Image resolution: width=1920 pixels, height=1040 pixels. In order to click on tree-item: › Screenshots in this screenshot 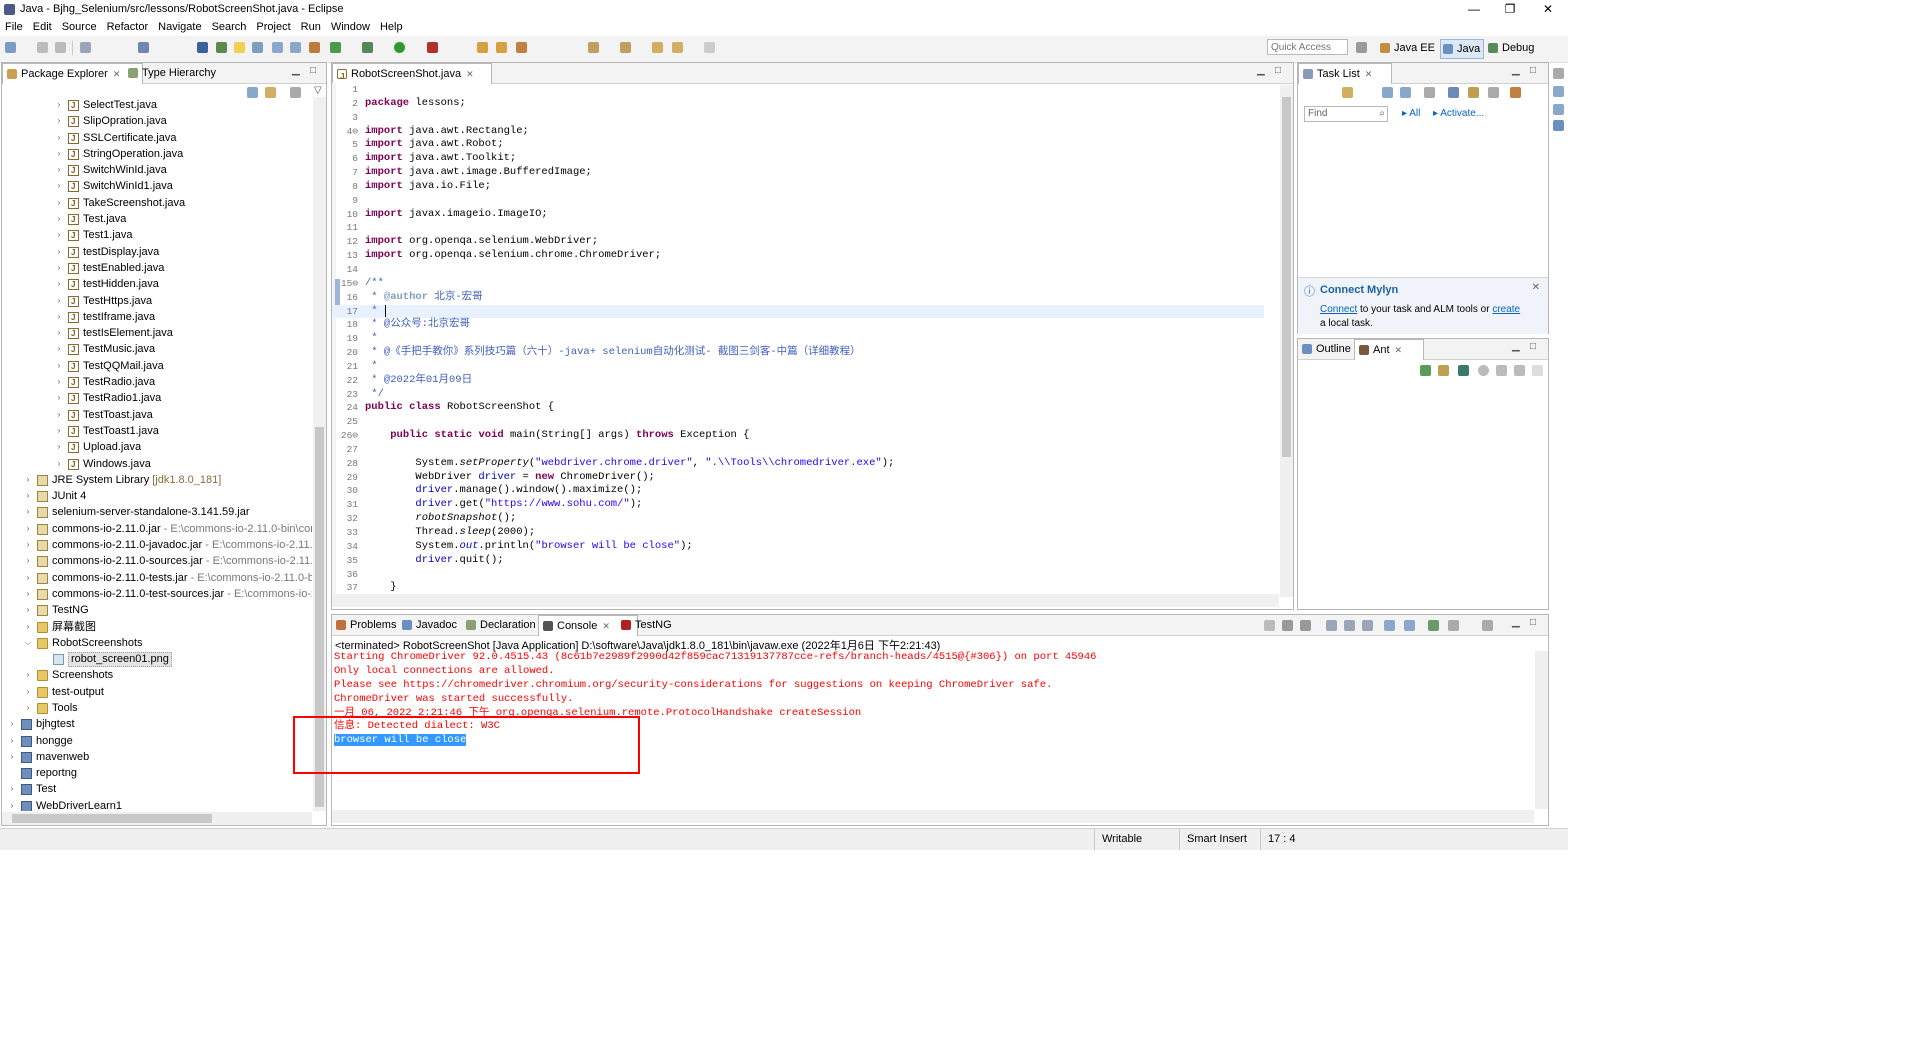, I will do `click(157, 675)`.